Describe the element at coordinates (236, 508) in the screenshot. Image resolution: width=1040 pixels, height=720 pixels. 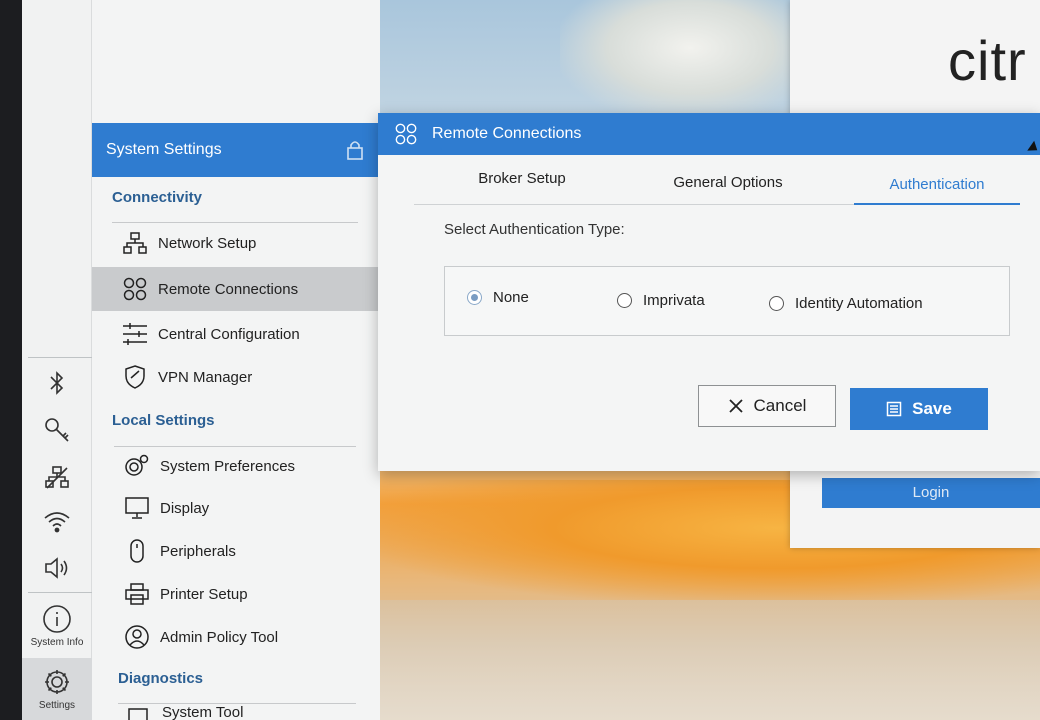
I see `menu-item-display: Display` at that location.